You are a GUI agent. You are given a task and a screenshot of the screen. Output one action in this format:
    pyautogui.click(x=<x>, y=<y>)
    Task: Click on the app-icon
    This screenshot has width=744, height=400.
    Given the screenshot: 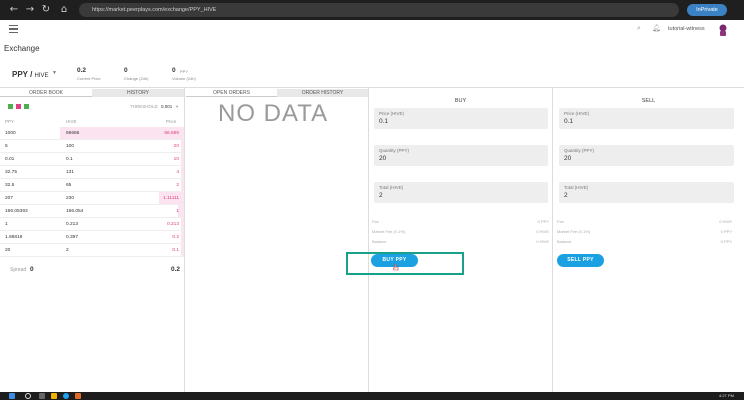 What is the action you would take?
    pyautogui.click(x=78, y=396)
    